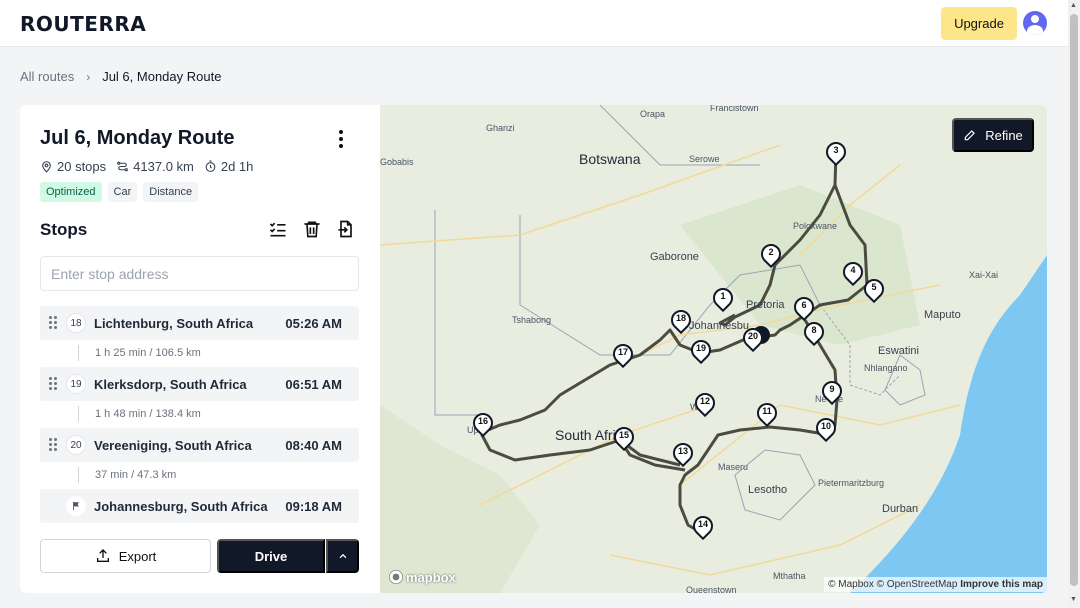 This screenshot has height=608, width=1080. I want to click on map-label-botswana: Botswana, so click(610, 159).